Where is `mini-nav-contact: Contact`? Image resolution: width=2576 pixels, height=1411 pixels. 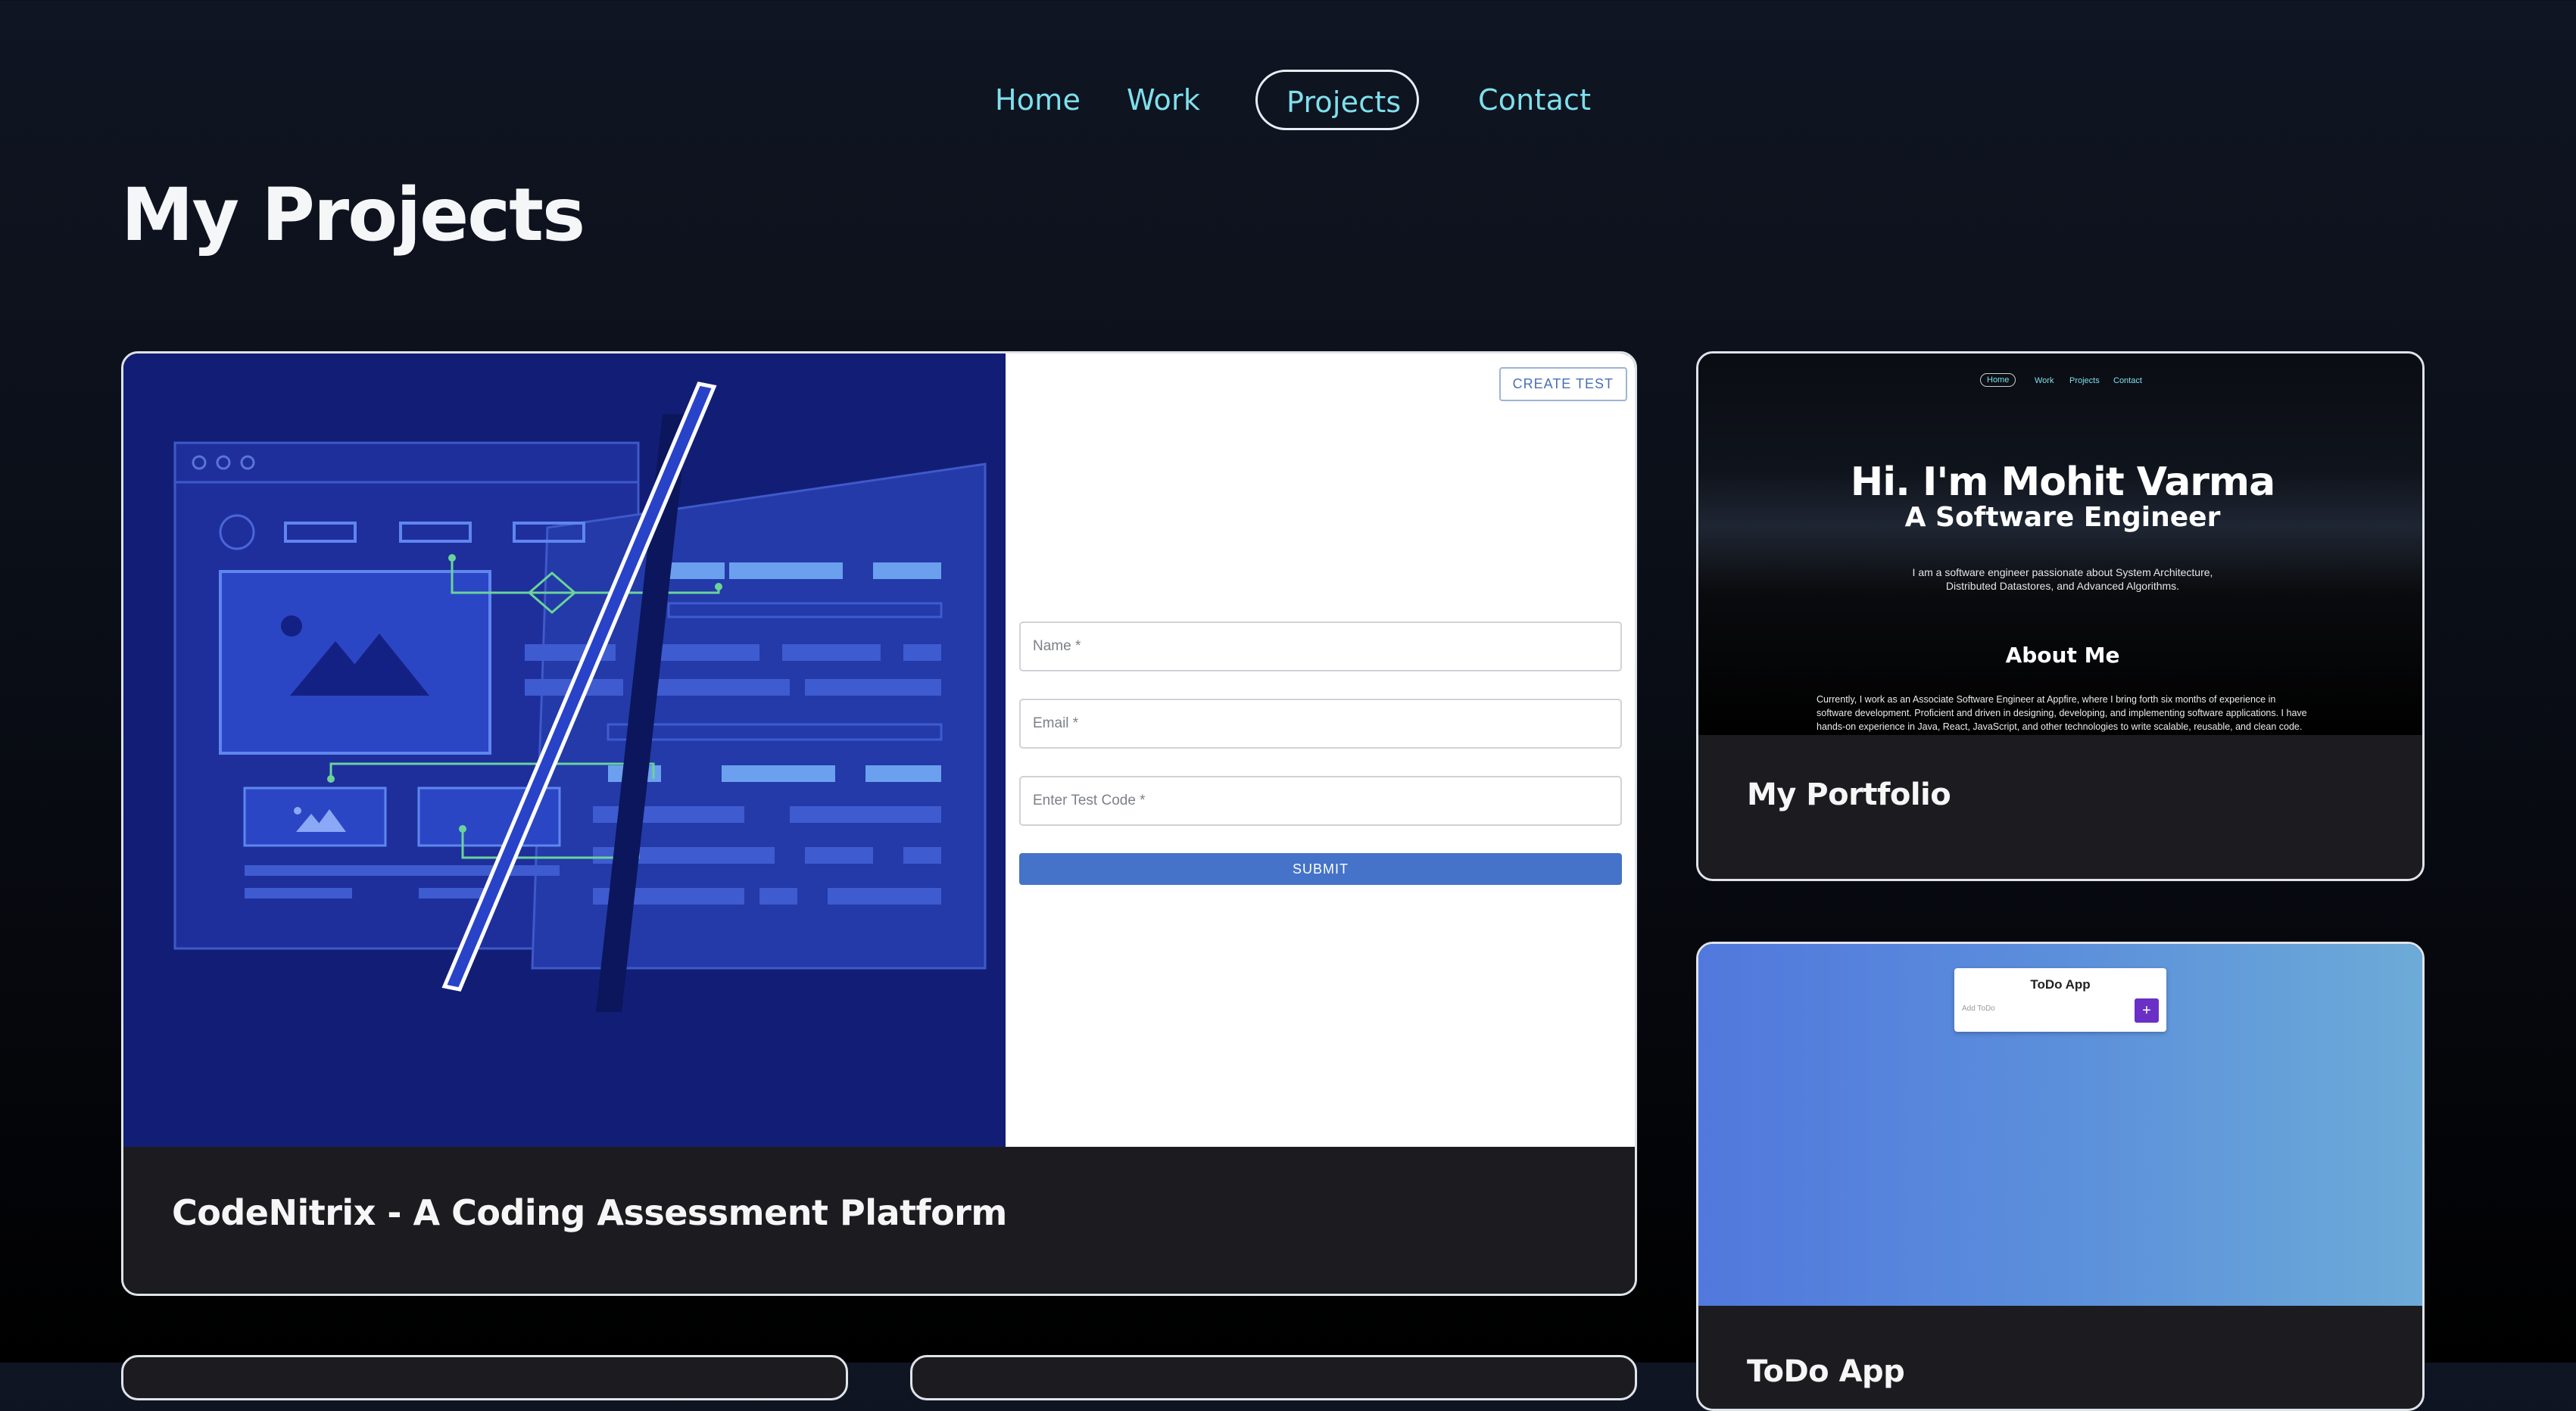 mini-nav-contact: Contact is located at coordinates (2127, 380).